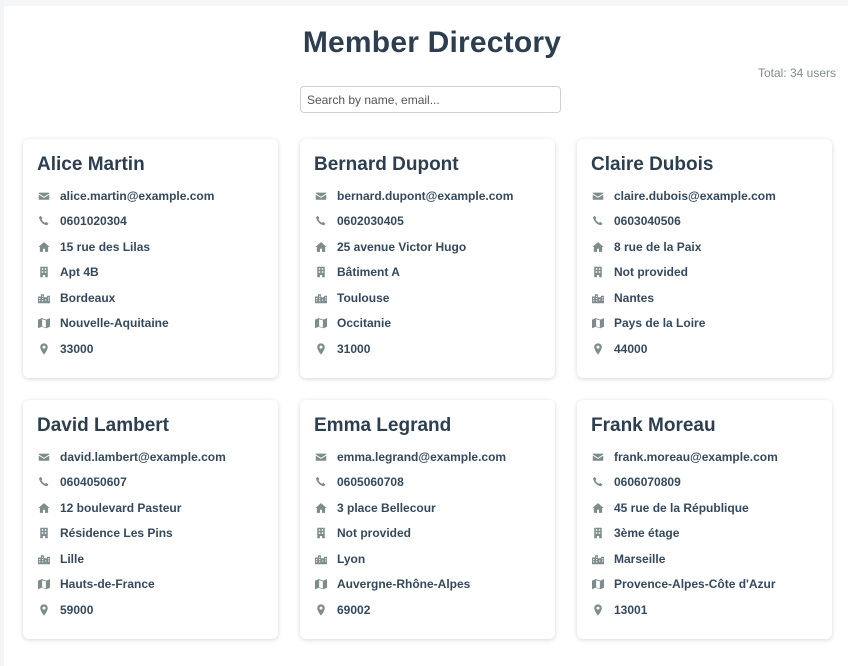  Describe the element at coordinates (351, 558) in the screenshot. I see `member-city: Lyon` at that location.